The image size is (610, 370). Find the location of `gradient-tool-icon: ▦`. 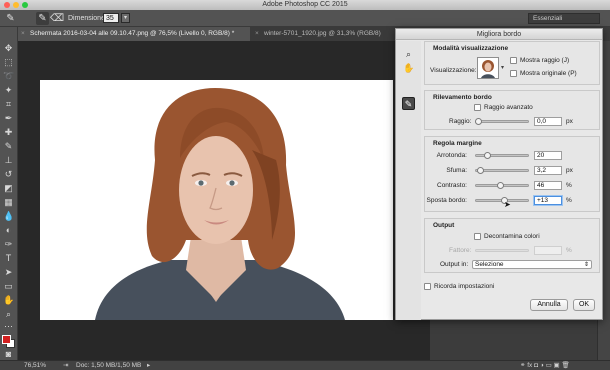

gradient-tool-icon: ▦ is located at coordinates (8, 202).